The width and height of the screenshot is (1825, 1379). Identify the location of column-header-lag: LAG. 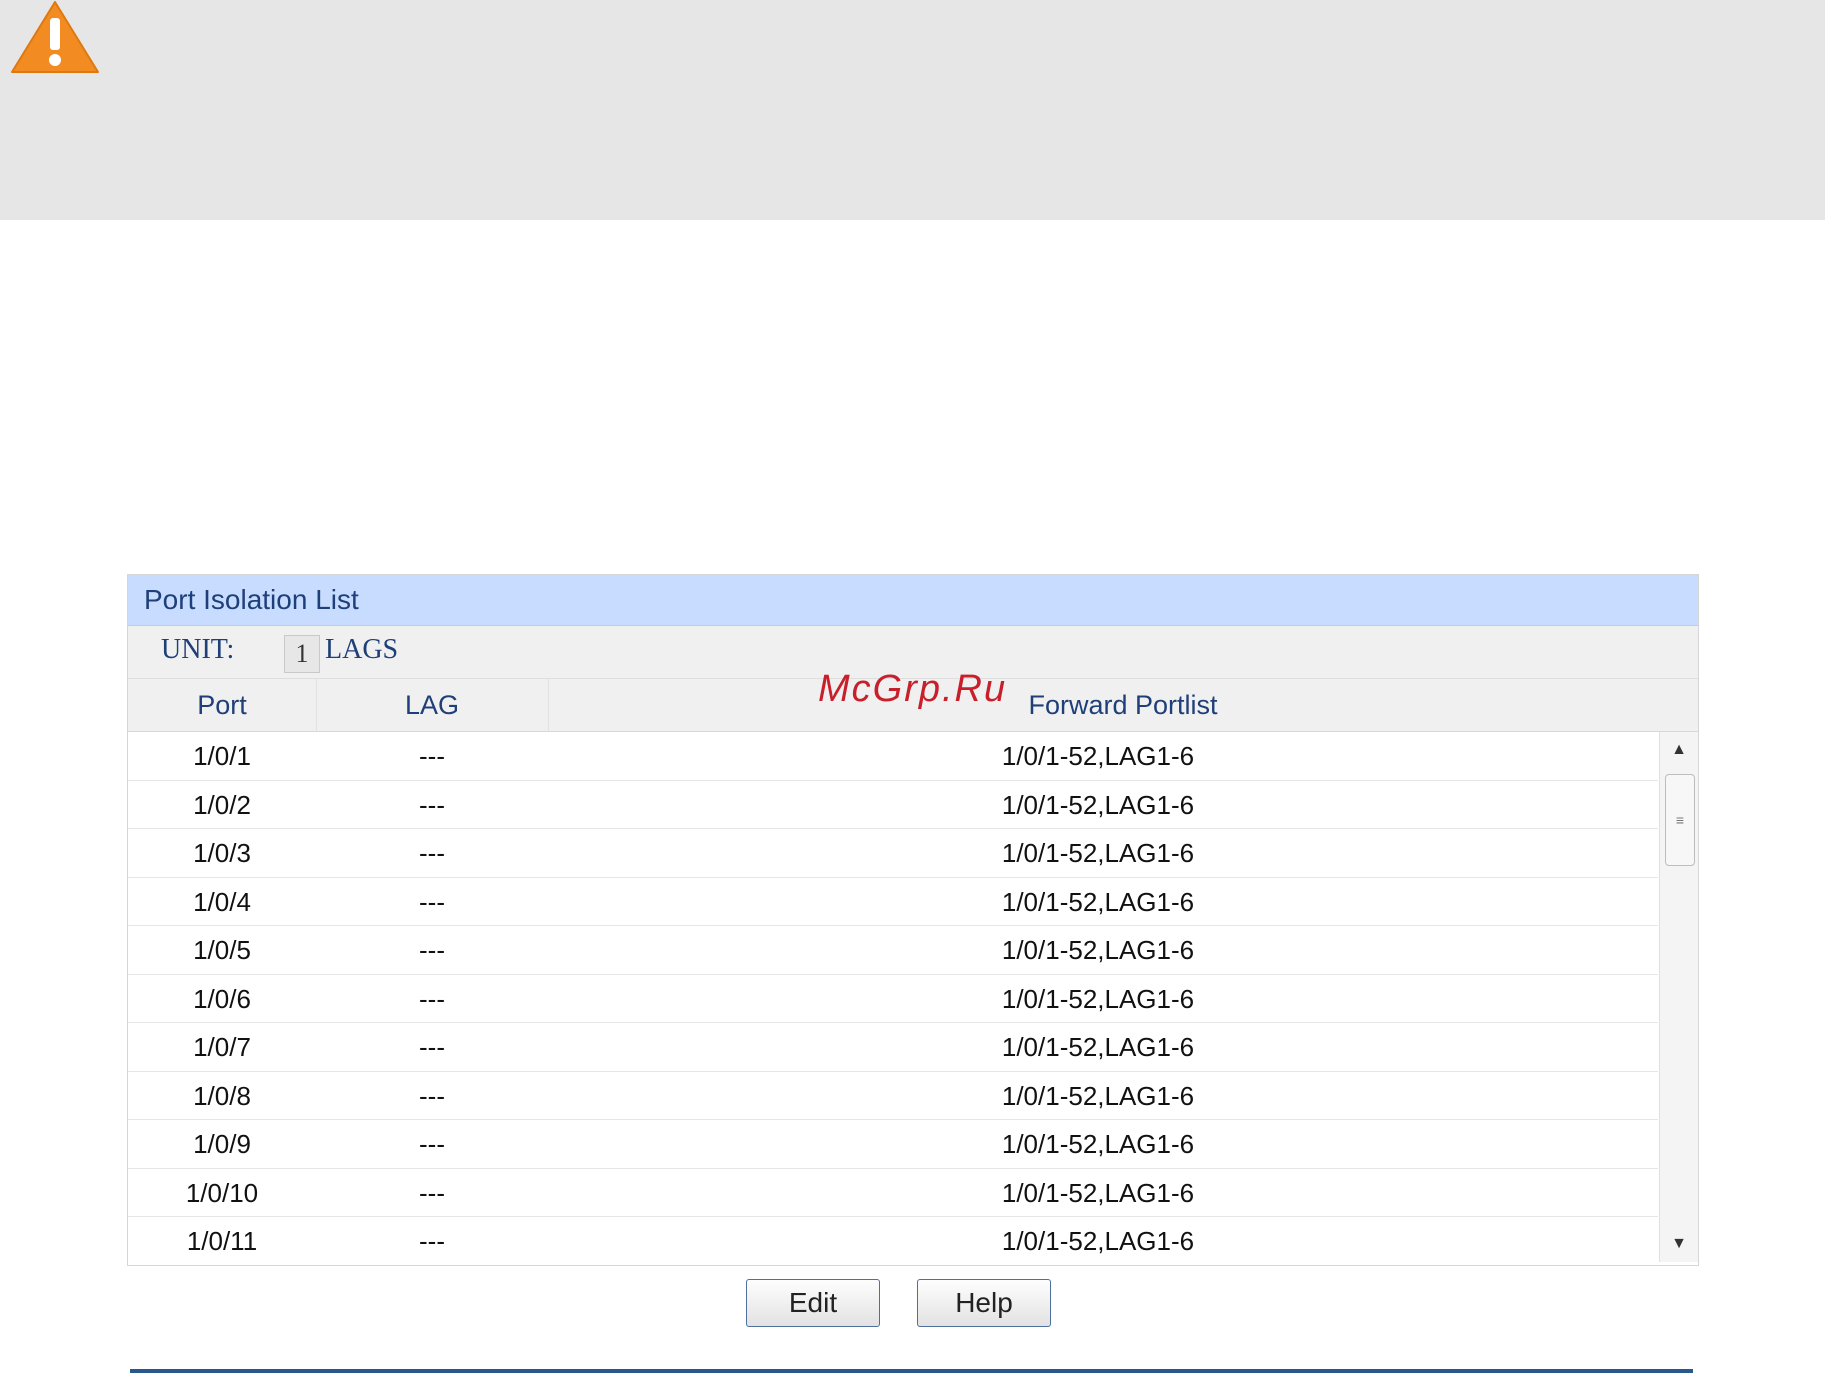
(432, 705).